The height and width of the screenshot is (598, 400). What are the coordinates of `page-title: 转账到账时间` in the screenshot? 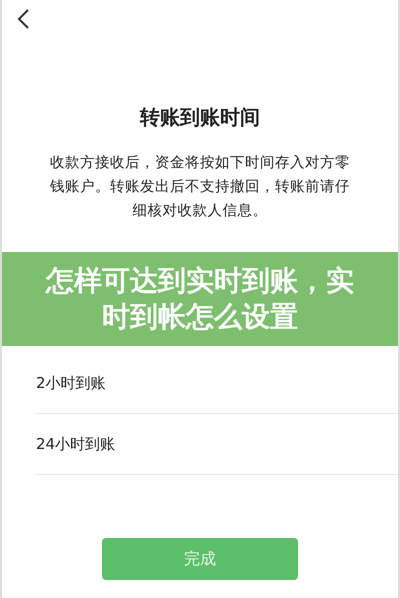 It's located at (200, 117).